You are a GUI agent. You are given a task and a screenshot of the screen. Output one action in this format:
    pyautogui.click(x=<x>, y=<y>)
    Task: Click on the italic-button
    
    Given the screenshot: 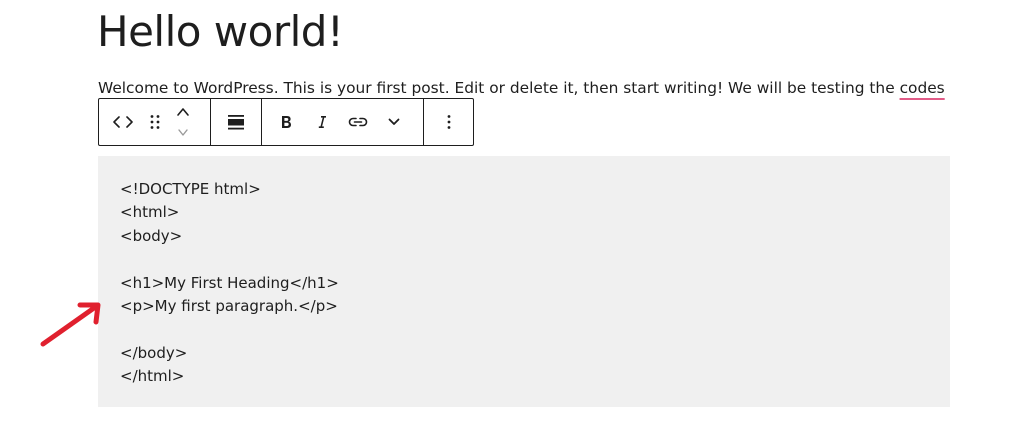 What is the action you would take?
    pyautogui.click(x=322, y=122)
    